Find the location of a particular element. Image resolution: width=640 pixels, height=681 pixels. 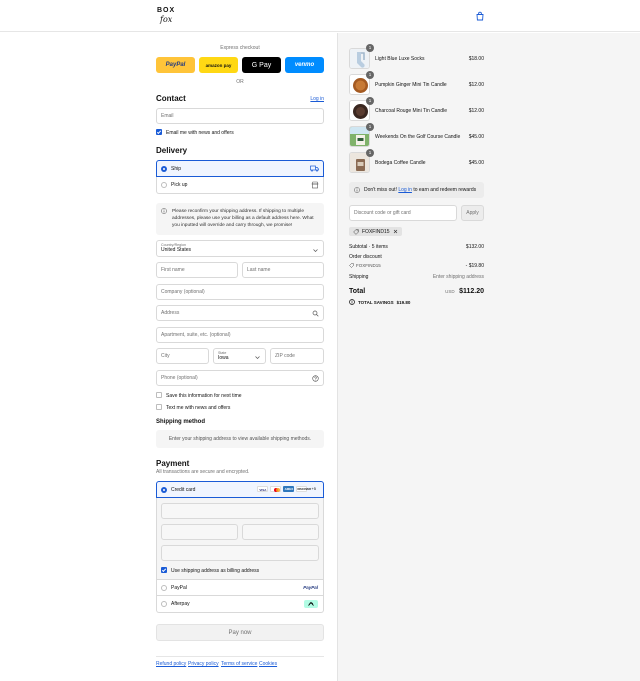

apply-label: Apply is located at coordinates (472, 213).